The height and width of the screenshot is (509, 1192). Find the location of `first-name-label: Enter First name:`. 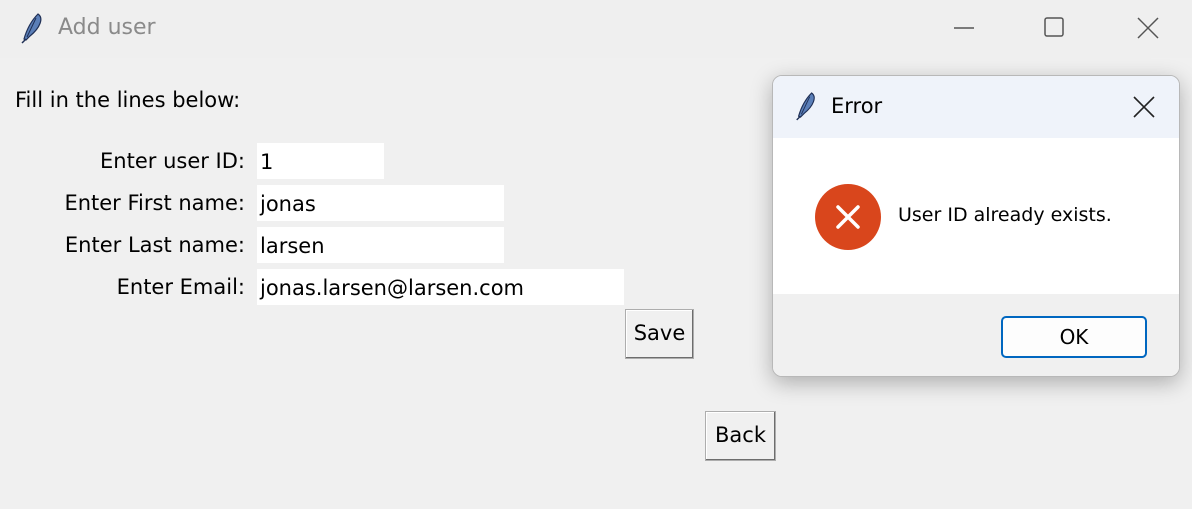

first-name-label: Enter First name: is located at coordinates (154, 203).